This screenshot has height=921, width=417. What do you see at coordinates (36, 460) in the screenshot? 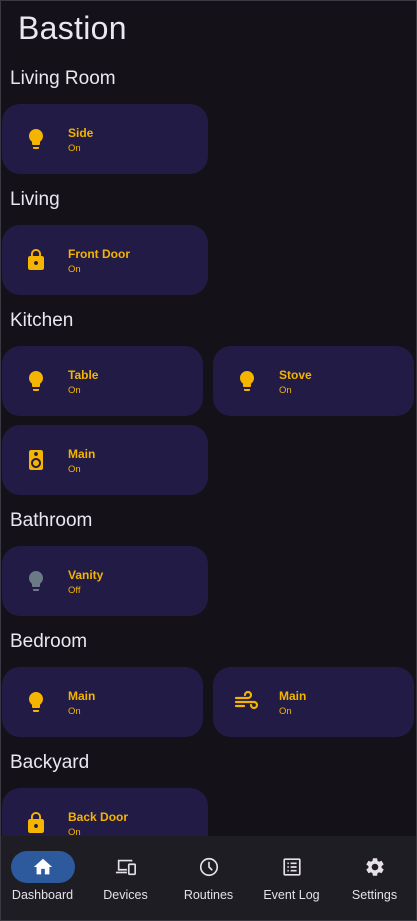
I see `speaker-icon` at bounding box center [36, 460].